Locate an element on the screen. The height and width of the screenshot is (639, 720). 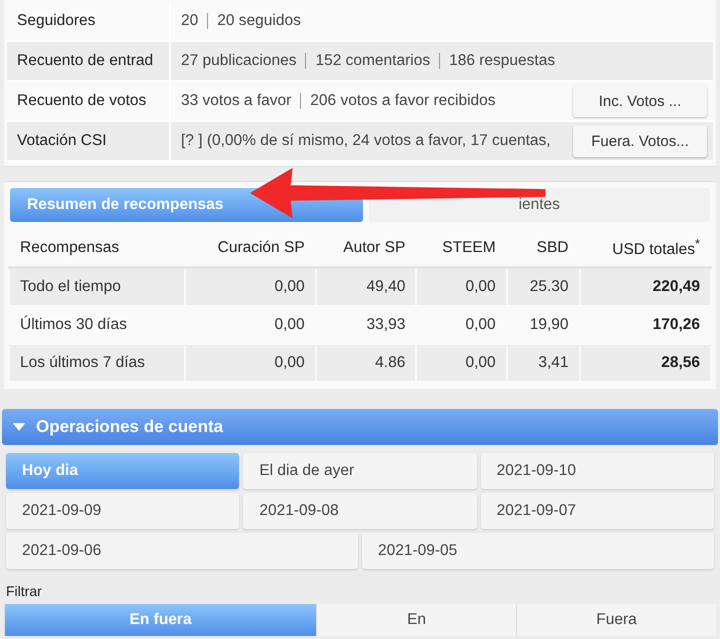
row-value: 20 seguidos is located at coordinates (259, 21).